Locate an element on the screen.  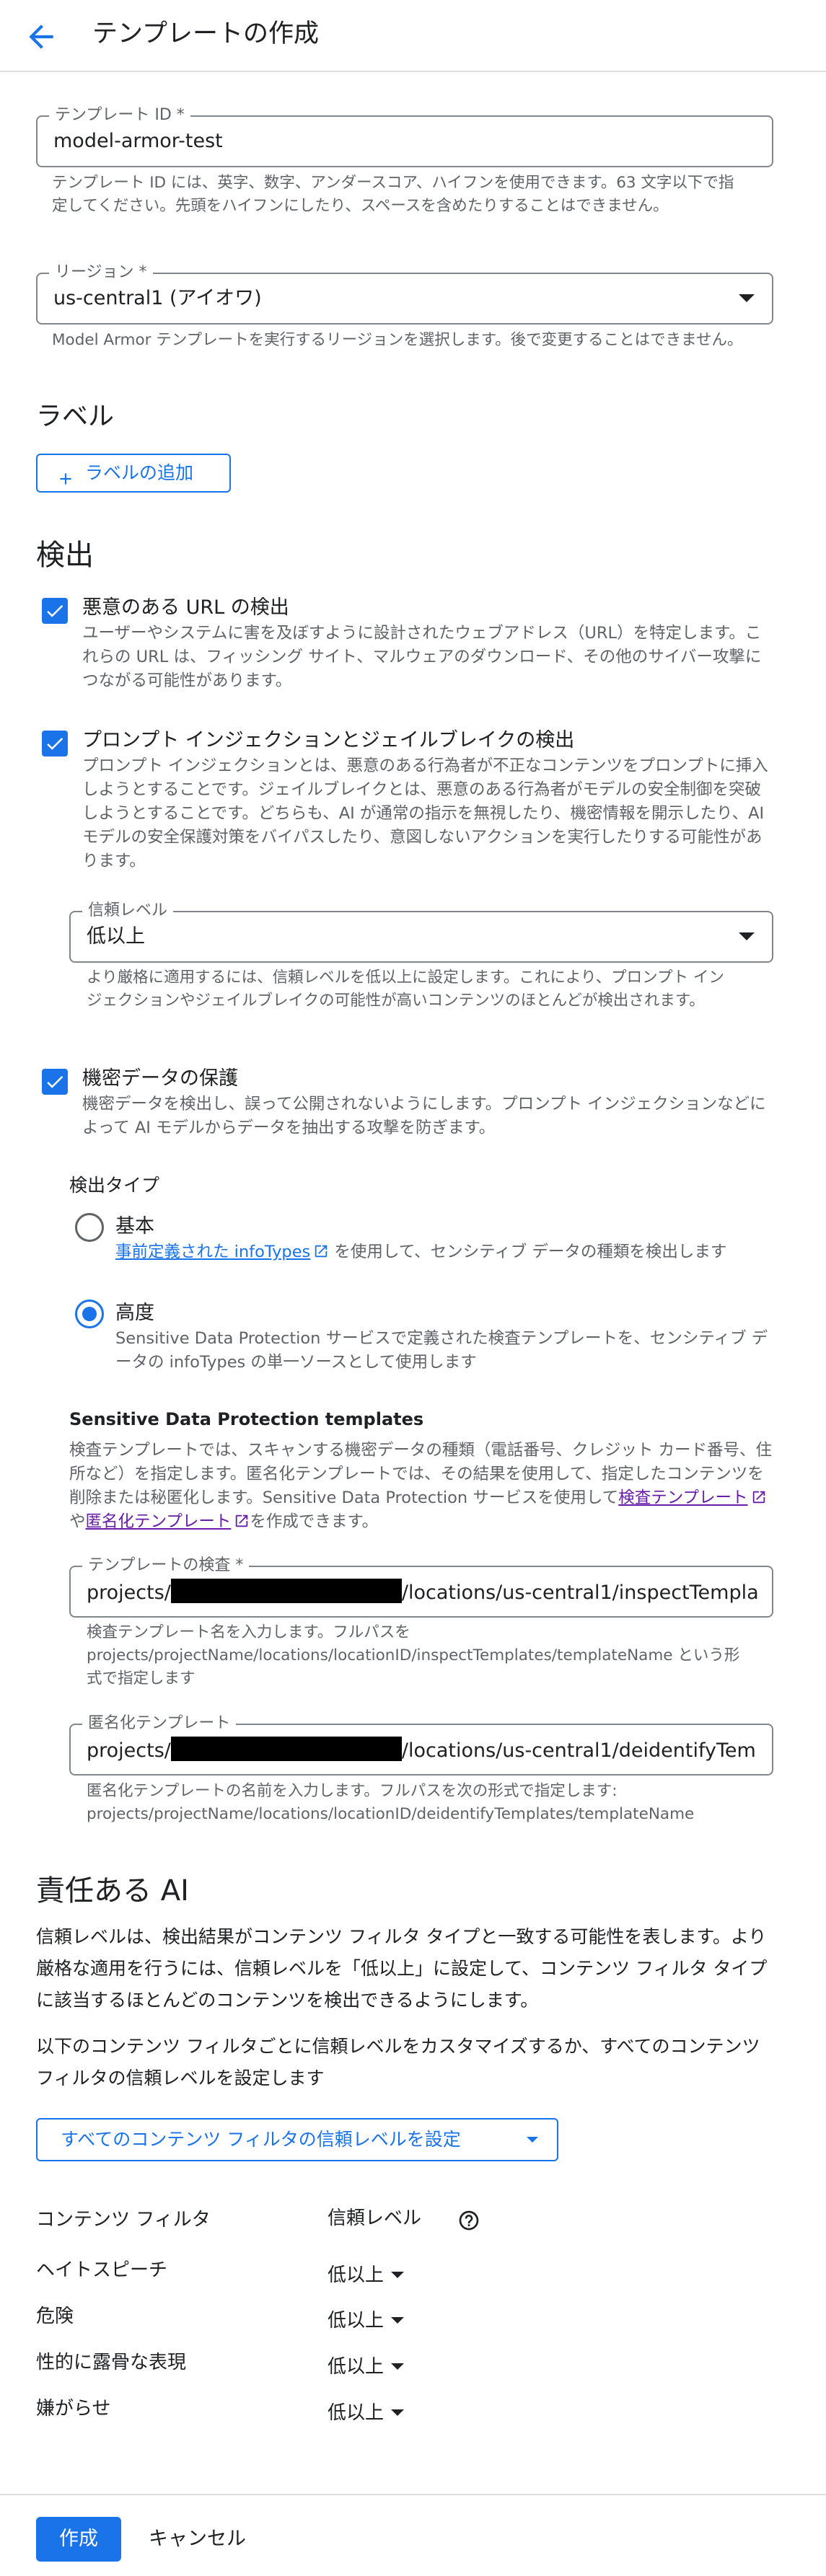
plus-icon is located at coordinates (65, 474).